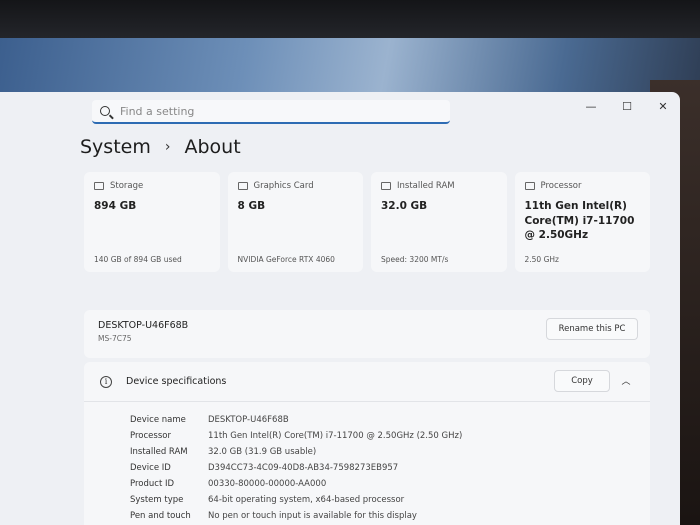 The height and width of the screenshot is (525, 700). What do you see at coordinates (106, 381) in the screenshot?
I see `info-icon: i` at bounding box center [106, 381].